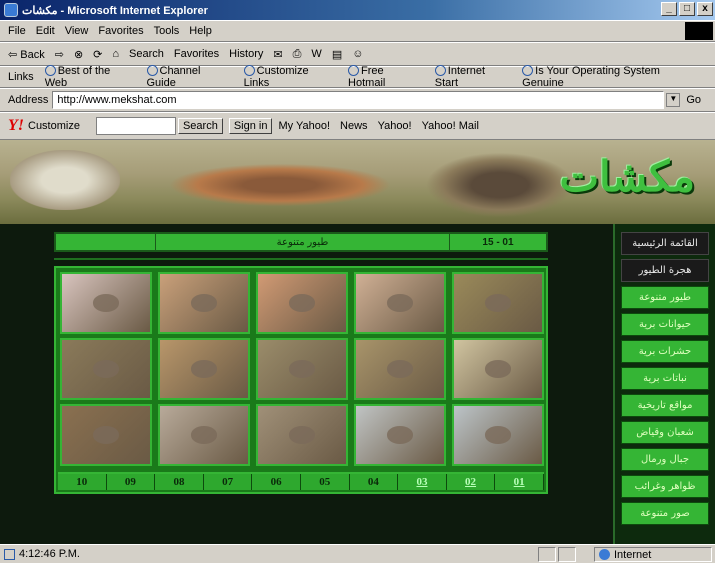  What do you see at coordinates (54, 126) in the screenshot?
I see `customize-button: Customize` at bounding box center [54, 126].